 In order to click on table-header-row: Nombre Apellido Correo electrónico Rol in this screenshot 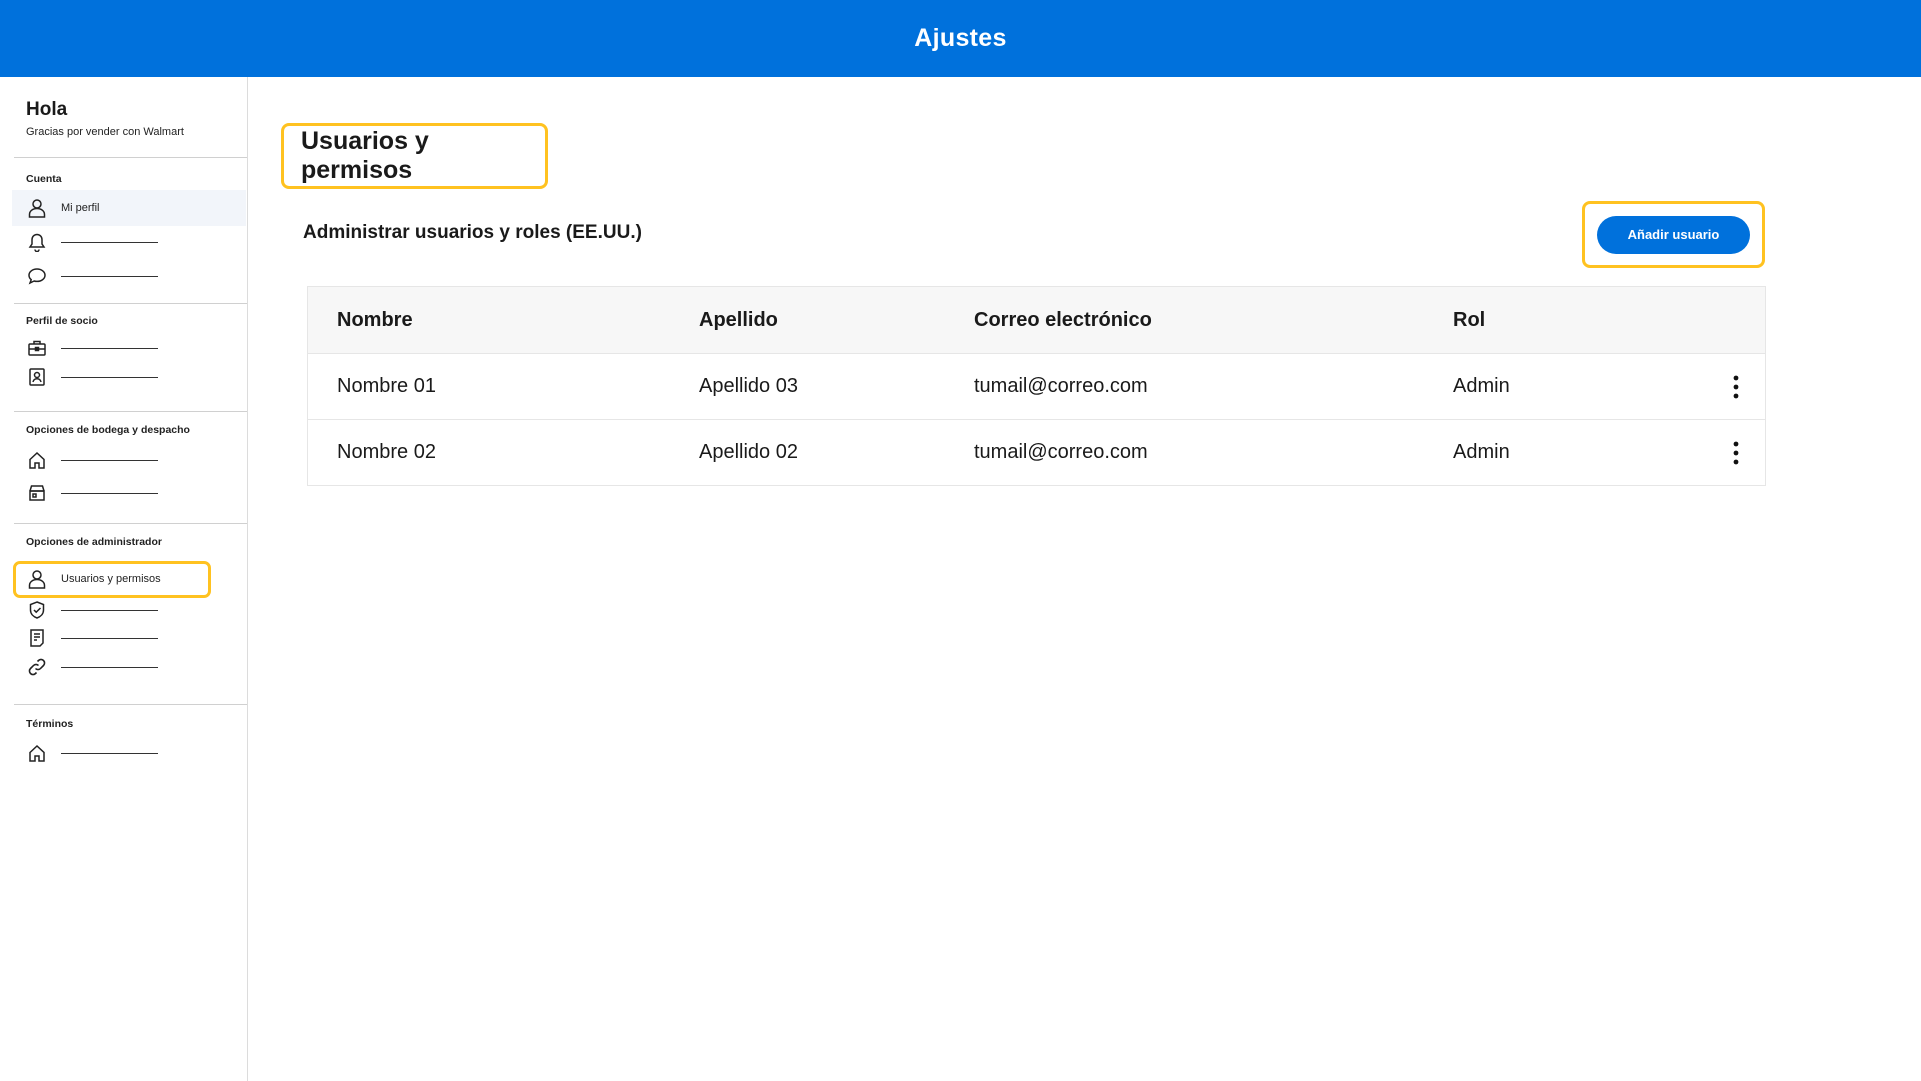, I will do `click(1036, 320)`.